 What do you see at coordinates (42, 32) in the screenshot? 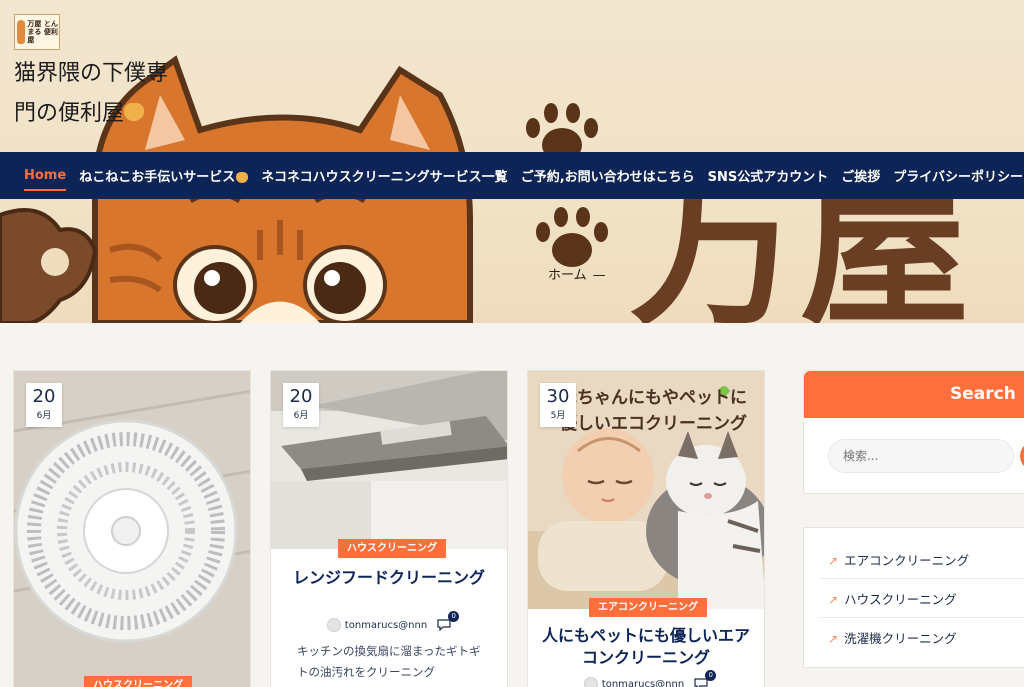
I see `logo-text: 万屋 とんまる 便利屋` at bounding box center [42, 32].